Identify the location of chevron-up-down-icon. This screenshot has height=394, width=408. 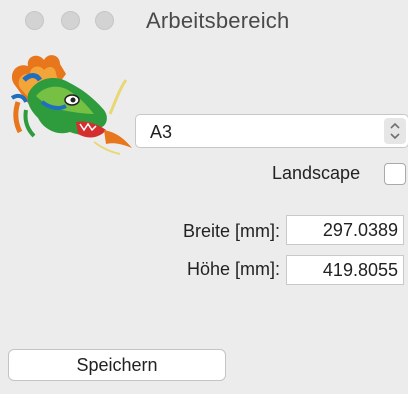
(395, 131).